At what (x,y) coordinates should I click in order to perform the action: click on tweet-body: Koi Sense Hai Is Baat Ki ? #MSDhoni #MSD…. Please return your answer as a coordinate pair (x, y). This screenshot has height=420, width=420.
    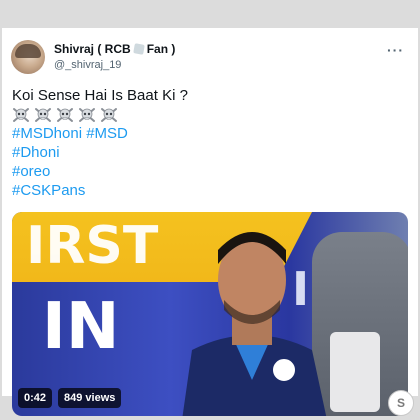
    Looking at the image, I should click on (100, 143).